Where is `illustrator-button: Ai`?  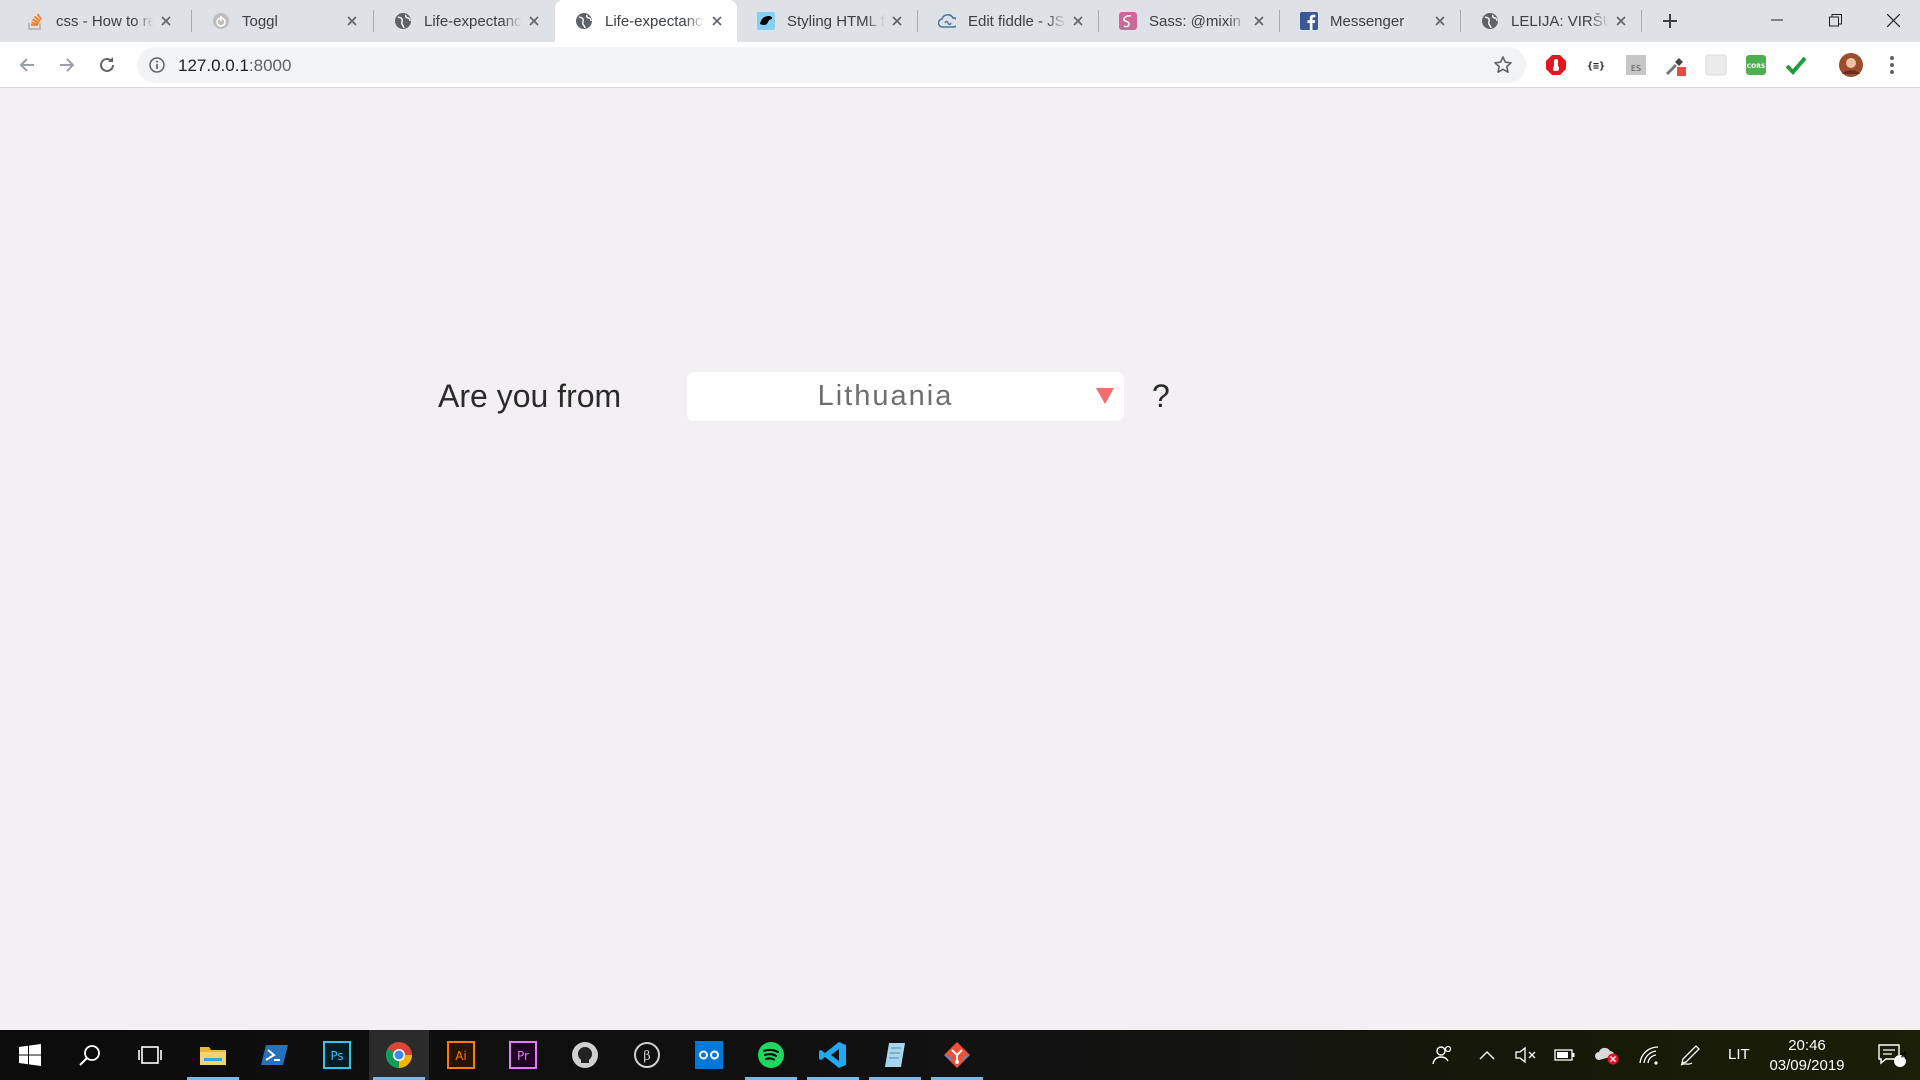
illustrator-button: Ai is located at coordinates (461, 1055).